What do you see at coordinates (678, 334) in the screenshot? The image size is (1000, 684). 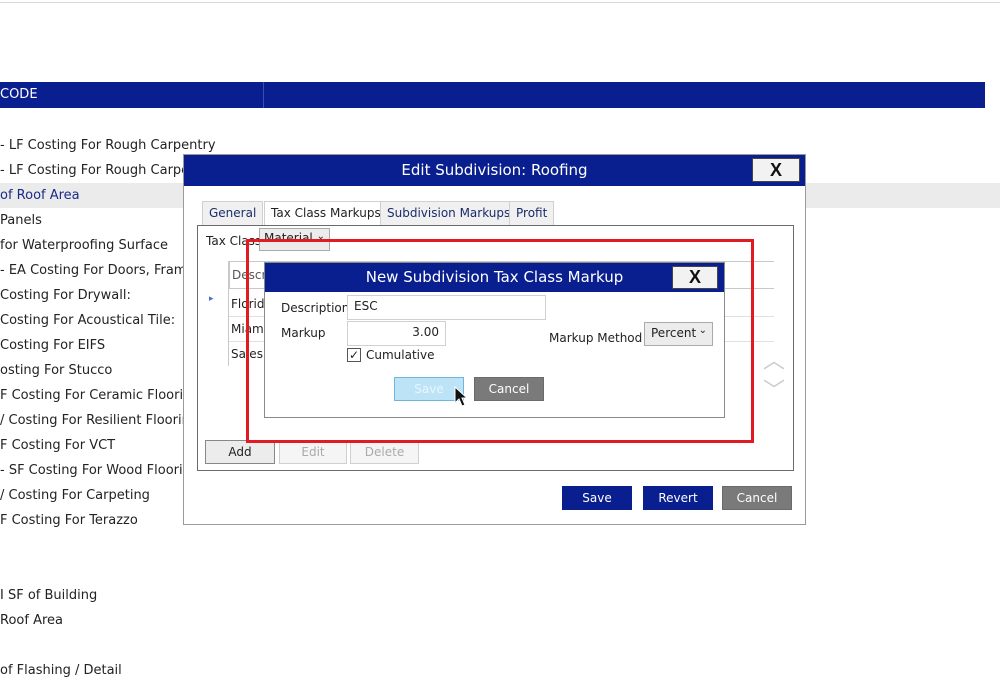 I see `markup-method-select: Percent ⌄` at bounding box center [678, 334].